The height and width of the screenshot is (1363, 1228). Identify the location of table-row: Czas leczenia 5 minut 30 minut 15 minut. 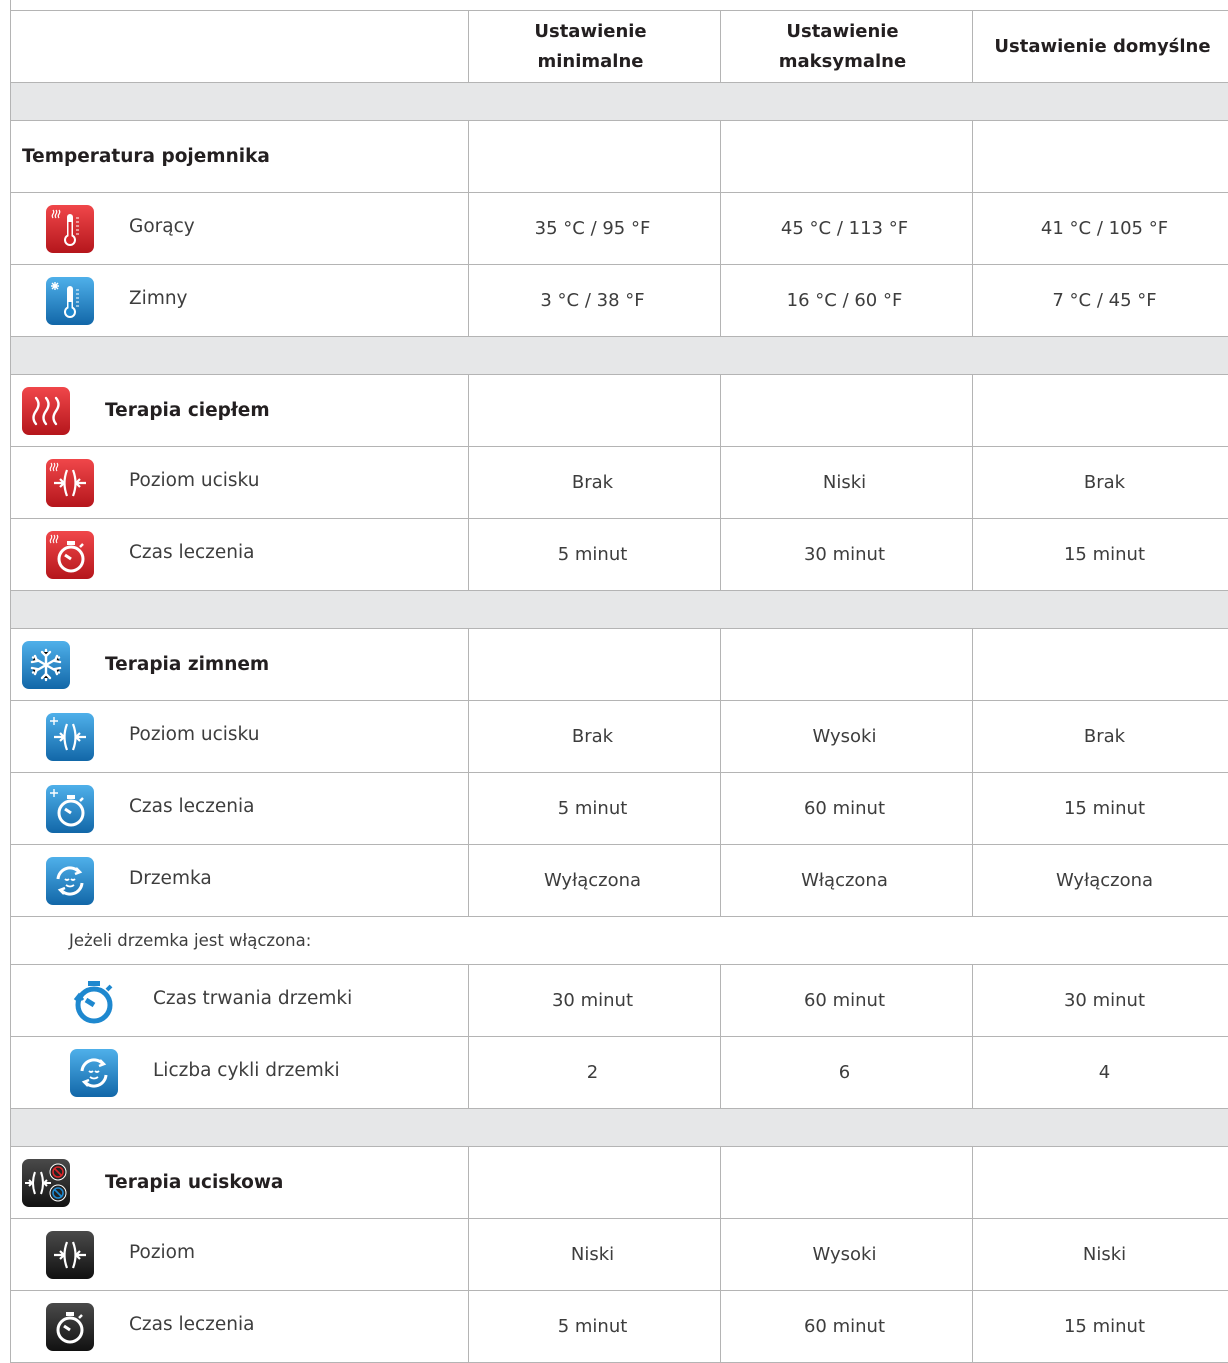
(619, 555).